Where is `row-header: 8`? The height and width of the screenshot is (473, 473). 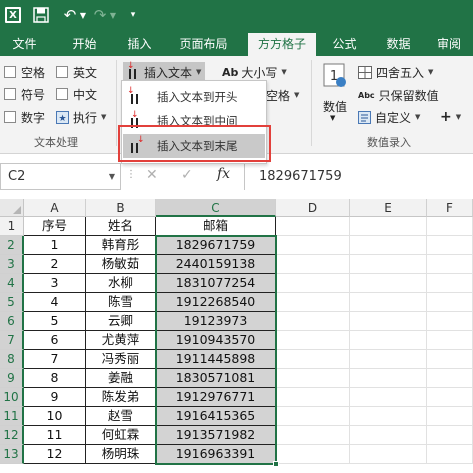 row-header: 8 is located at coordinates (12, 359).